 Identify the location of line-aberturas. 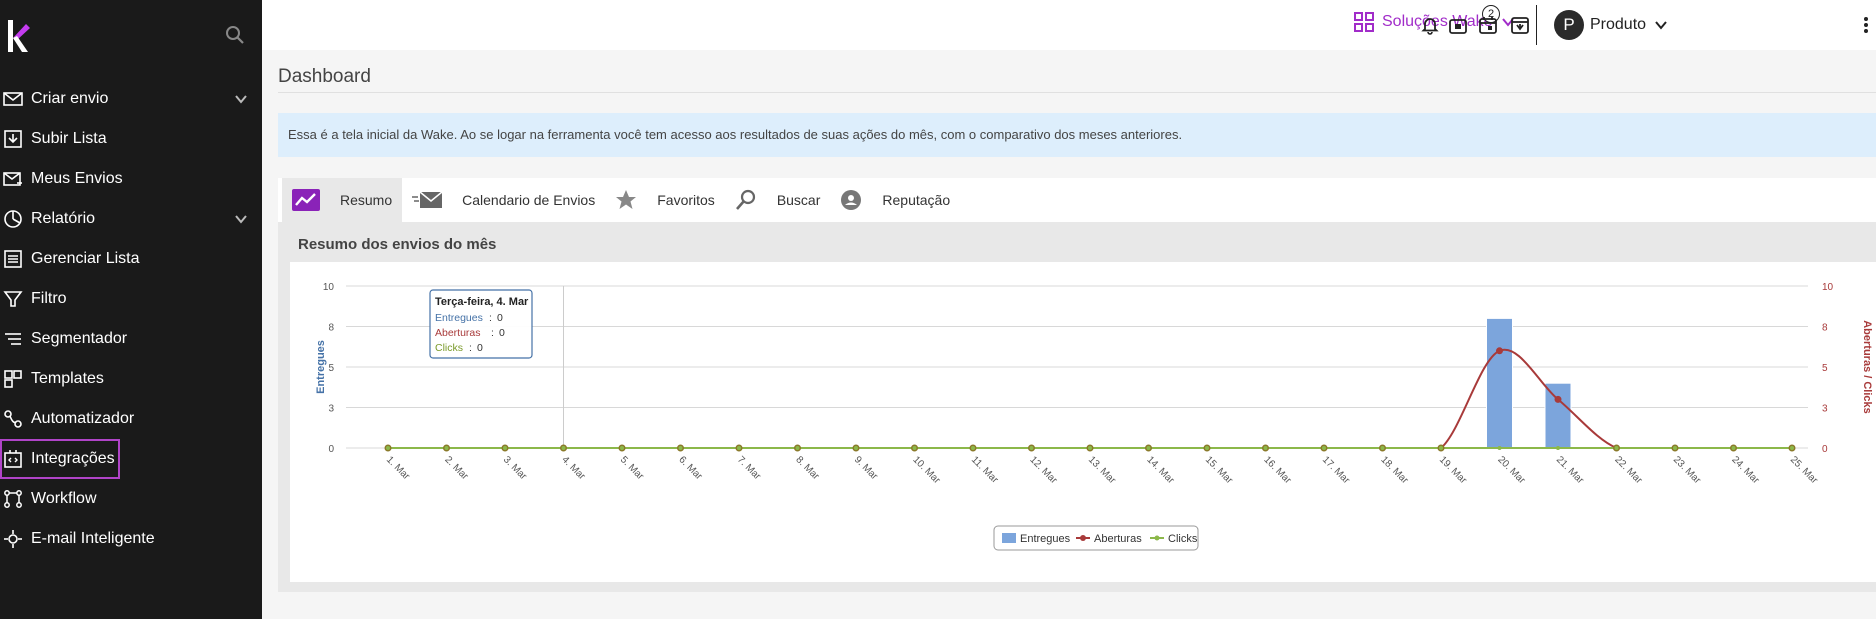
(1090, 398).